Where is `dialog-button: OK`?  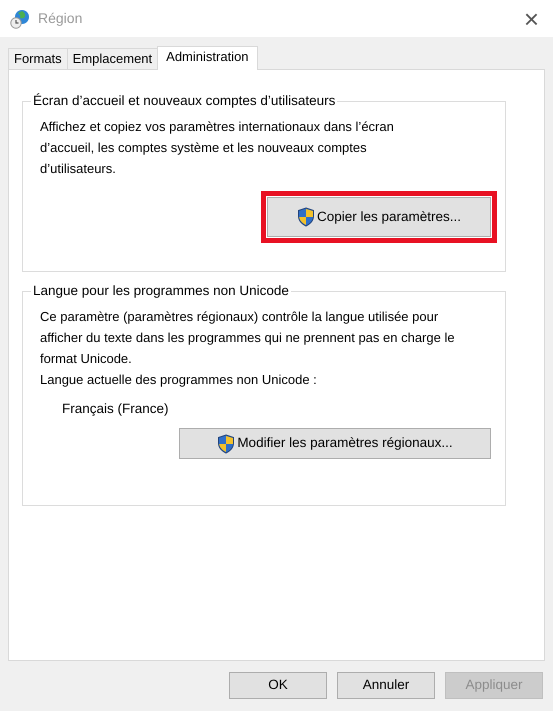 dialog-button: OK is located at coordinates (278, 685).